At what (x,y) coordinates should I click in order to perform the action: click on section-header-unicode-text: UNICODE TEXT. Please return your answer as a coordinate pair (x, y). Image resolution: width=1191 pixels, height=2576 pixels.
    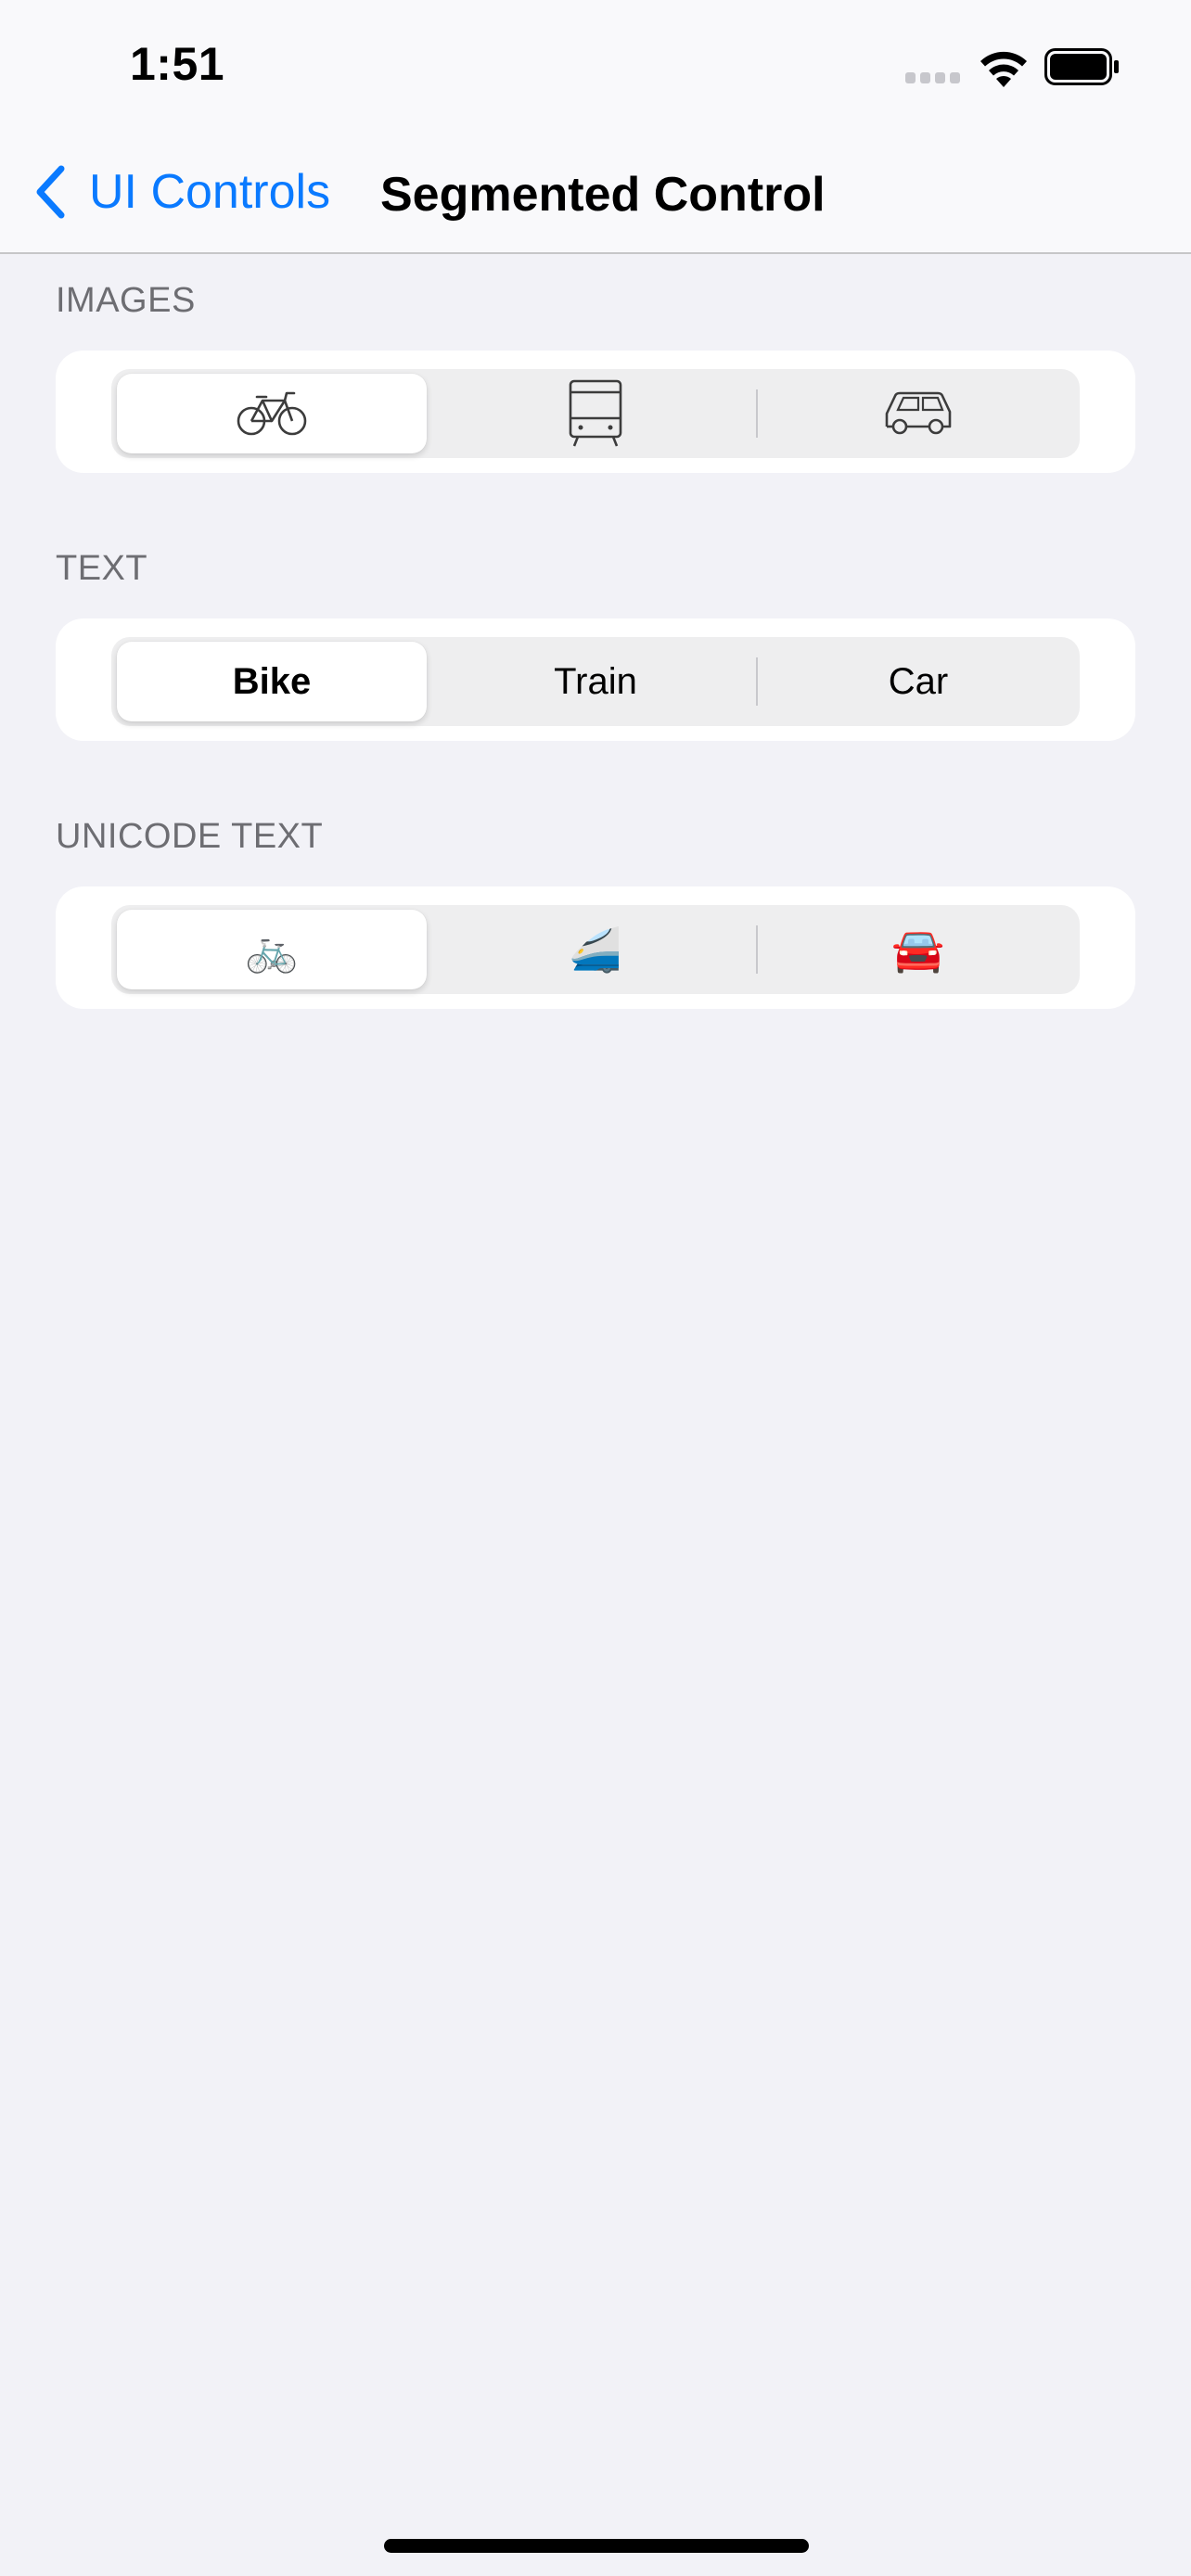
    Looking at the image, I should click on (190, 836).